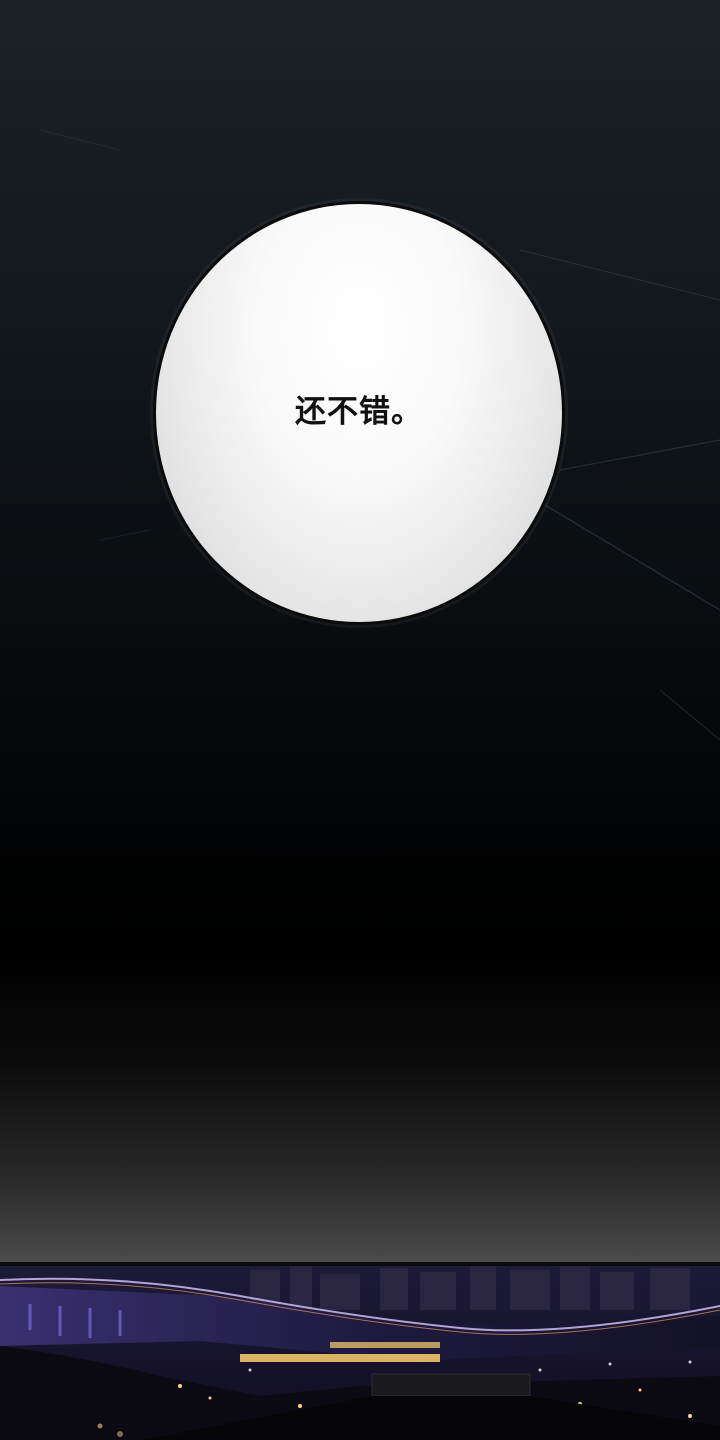 This screenshot has height=1440, width=720. I want to click on night-city-illustration, so click(360, 1353).